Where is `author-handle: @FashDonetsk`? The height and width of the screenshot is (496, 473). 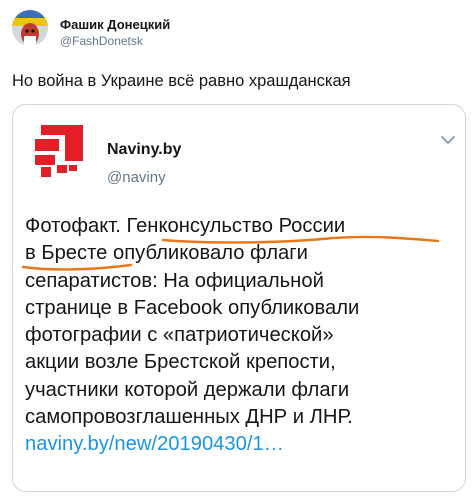
author-handle: @FashDonetsk is located at coordinates (101, 41).